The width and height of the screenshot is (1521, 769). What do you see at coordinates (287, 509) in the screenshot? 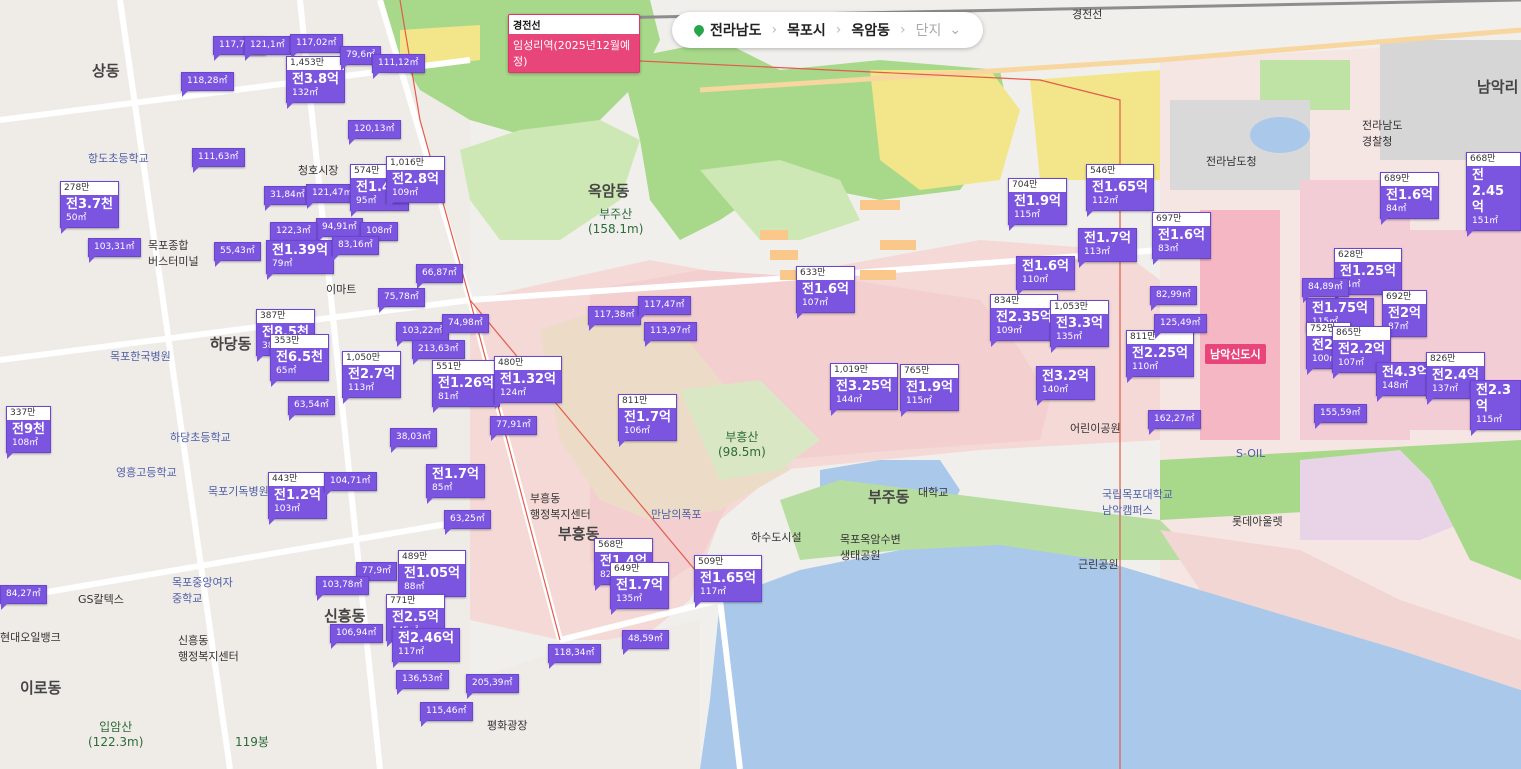
I see `marker-area: 103㎡` at bounding box center [287, 509].